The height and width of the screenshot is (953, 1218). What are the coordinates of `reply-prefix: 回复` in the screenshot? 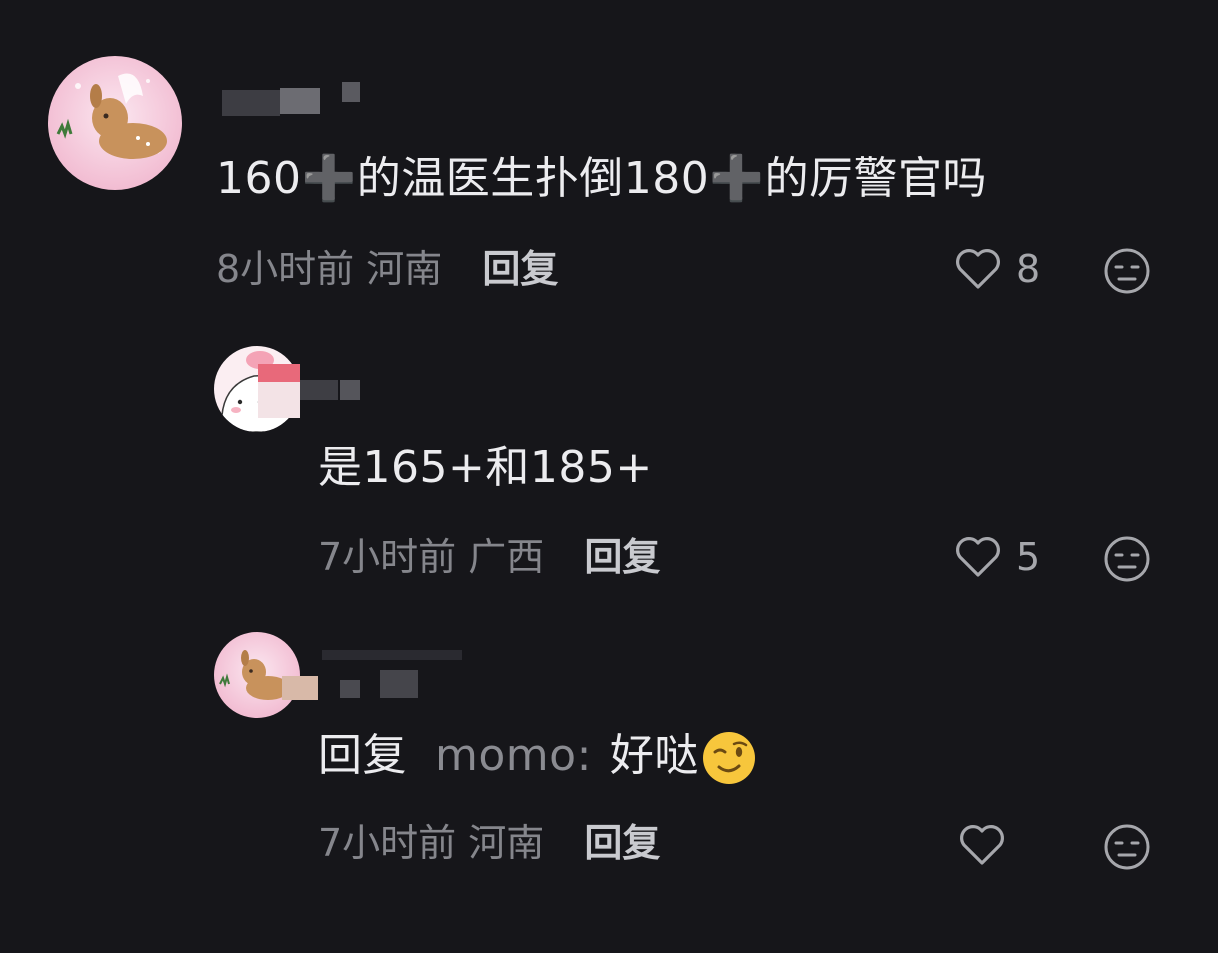 It's located at (362, 755).